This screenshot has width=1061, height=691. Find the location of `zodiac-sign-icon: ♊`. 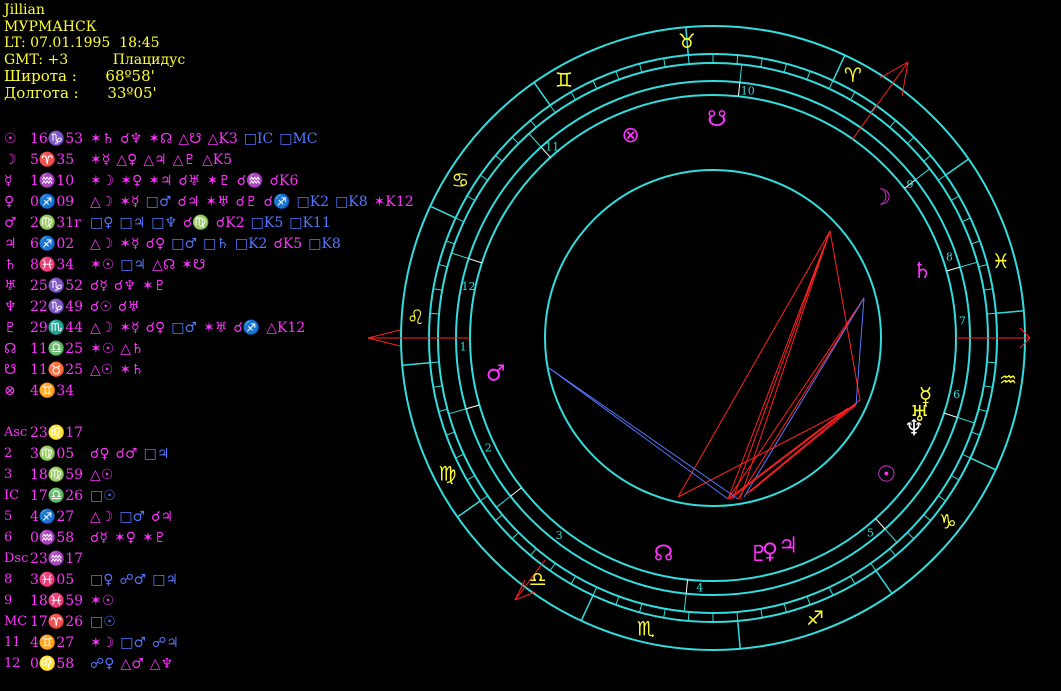

zodiac-sign-icon: ♊ is located at coordinates (564, 80).